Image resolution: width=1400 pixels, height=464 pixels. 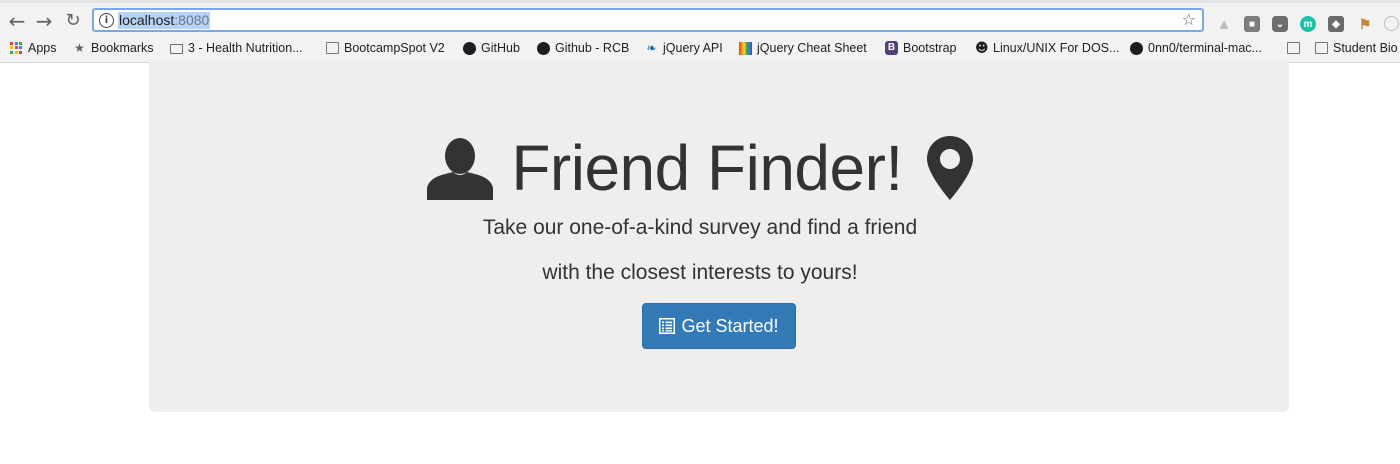 I want to click on bookmark-star-icon: ☆, so click(x=1189, y=19).